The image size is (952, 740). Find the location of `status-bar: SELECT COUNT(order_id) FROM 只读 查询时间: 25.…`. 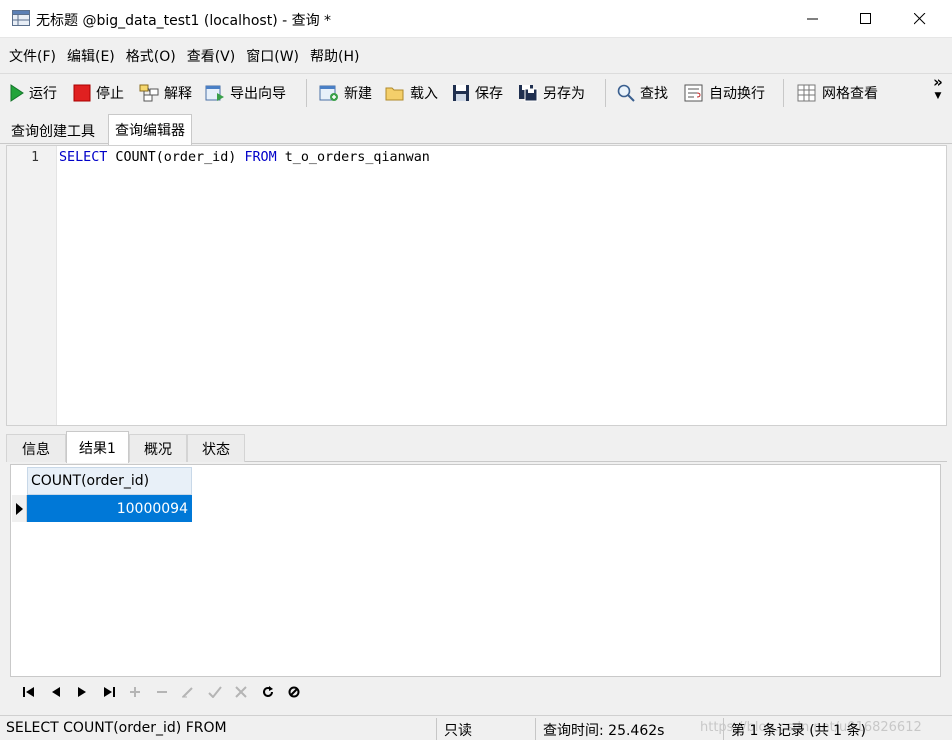

status-bar: SELECT COUNT(order_id) FROM 只读 查询时间: 25.… is located at coordinates (476, 727).